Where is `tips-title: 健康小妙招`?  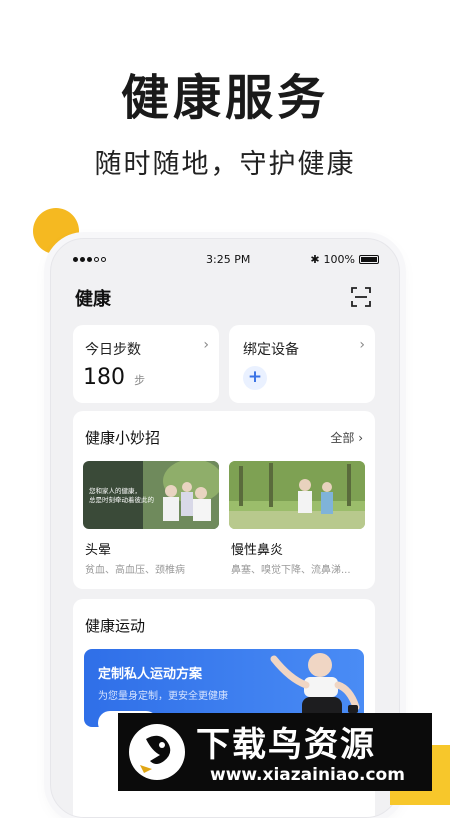 tips-title: 健康小妙招 is located at coordinates (123, 438).